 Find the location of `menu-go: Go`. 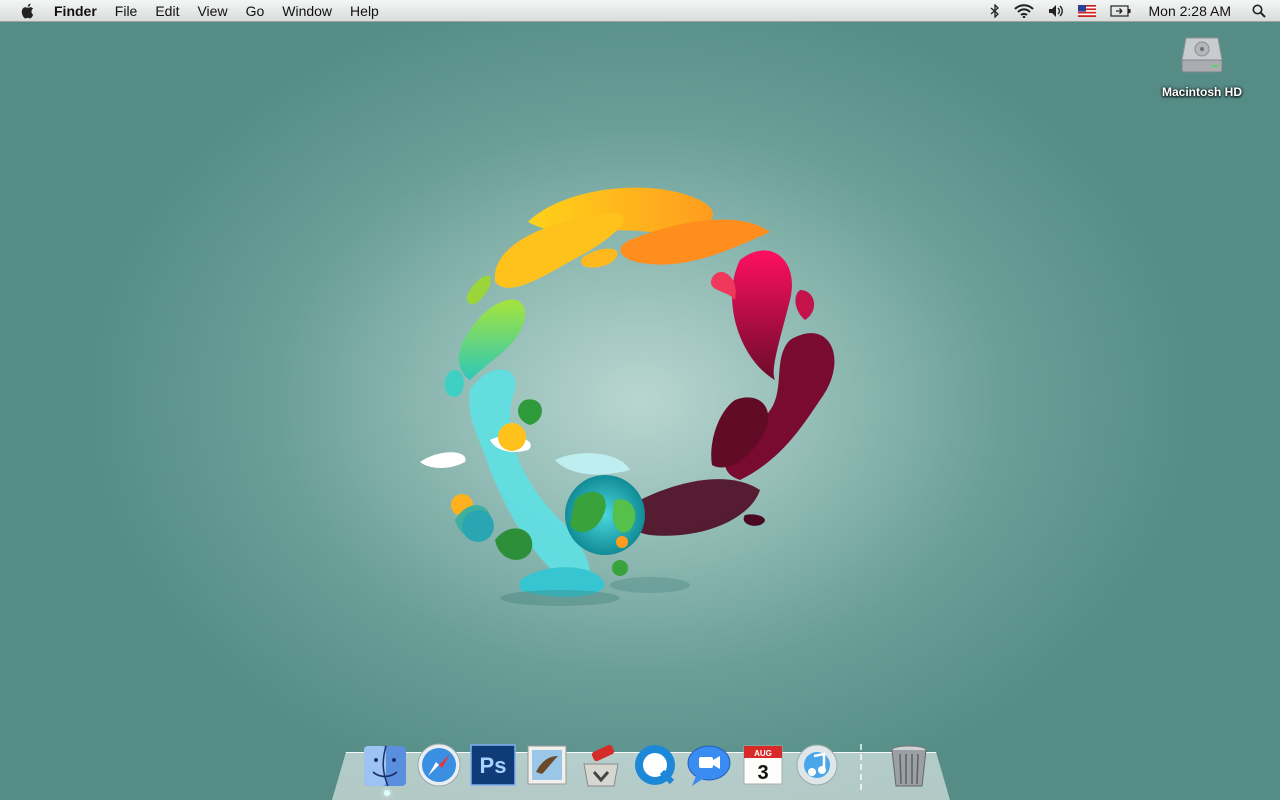

menu-go: Go is located at coordinates (255, 11).